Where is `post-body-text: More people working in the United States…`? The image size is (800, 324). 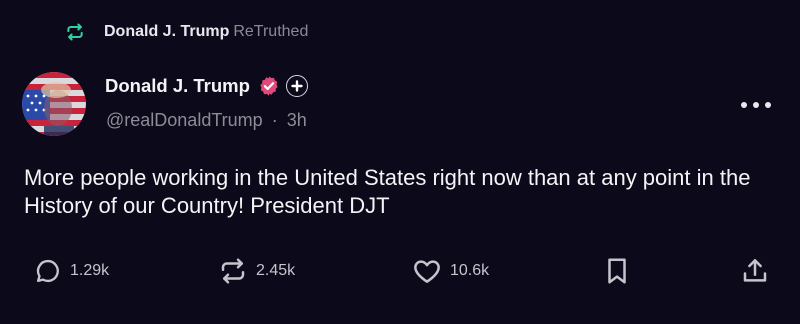 post-body-text: More people working in the United States… is located at coordinates (387, 191).